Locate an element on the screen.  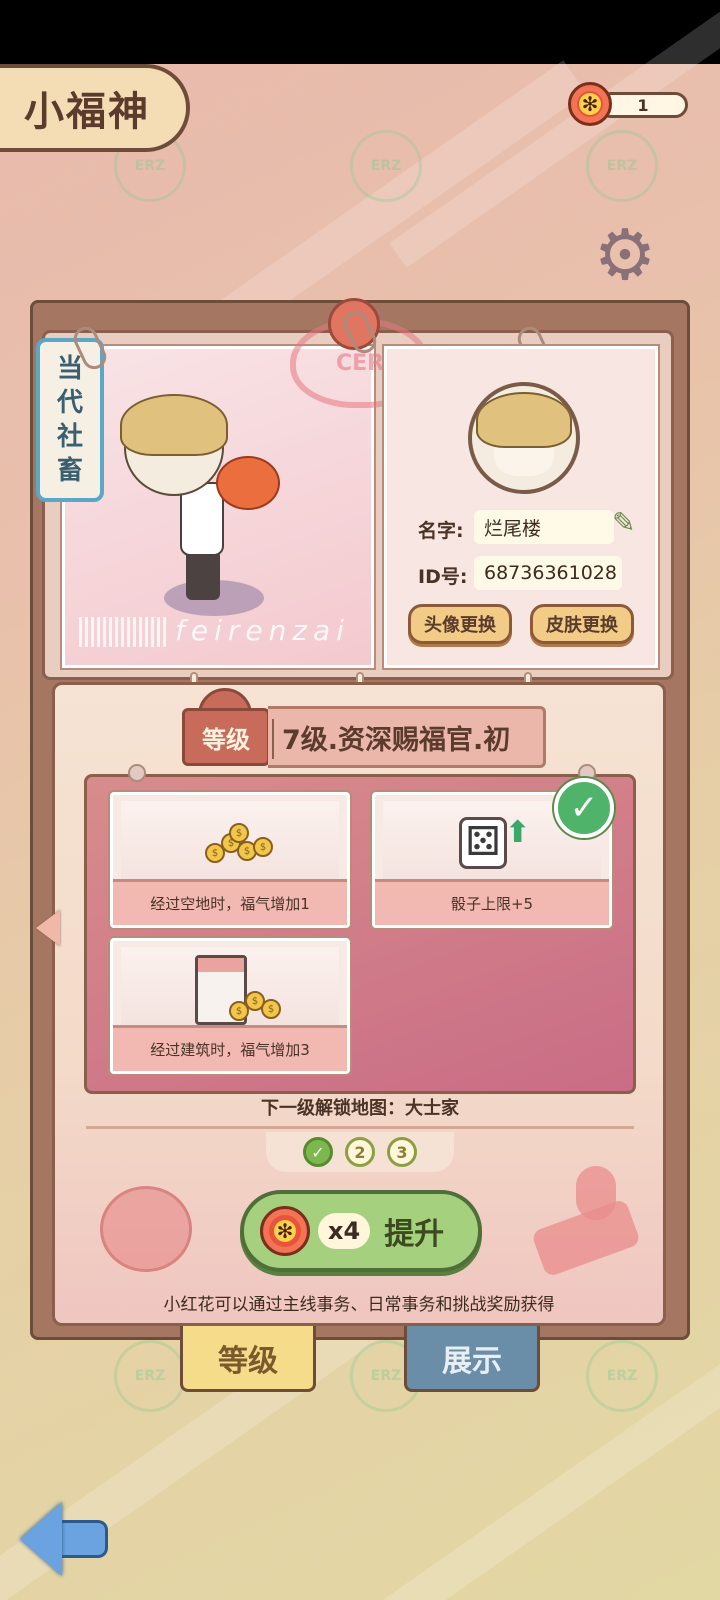
badge-char: 当 is located at coordinates (69, 369).